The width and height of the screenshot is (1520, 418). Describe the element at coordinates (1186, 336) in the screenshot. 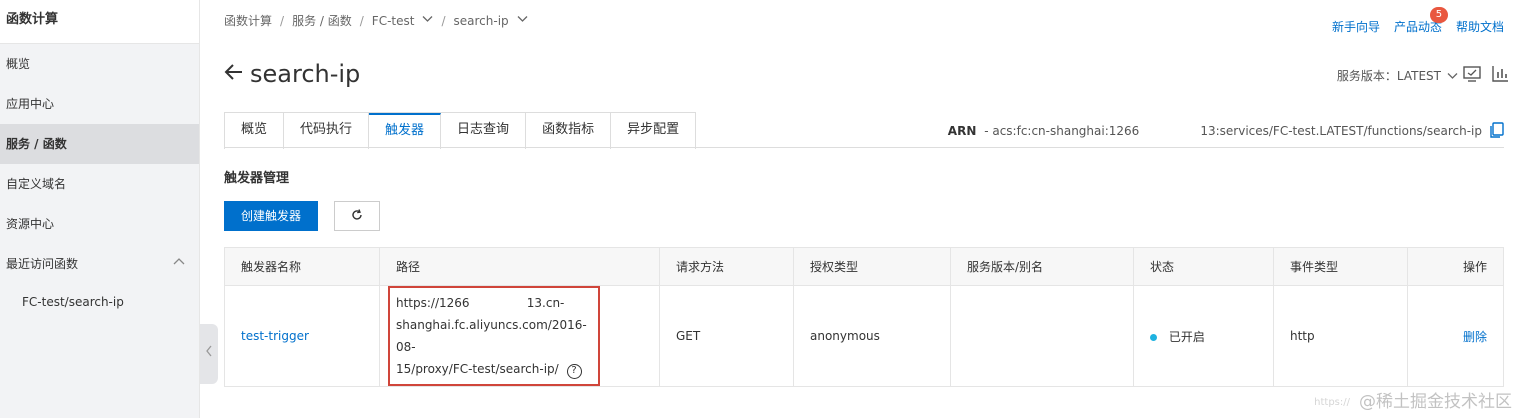

I see `status-text: 已开启` at that location.